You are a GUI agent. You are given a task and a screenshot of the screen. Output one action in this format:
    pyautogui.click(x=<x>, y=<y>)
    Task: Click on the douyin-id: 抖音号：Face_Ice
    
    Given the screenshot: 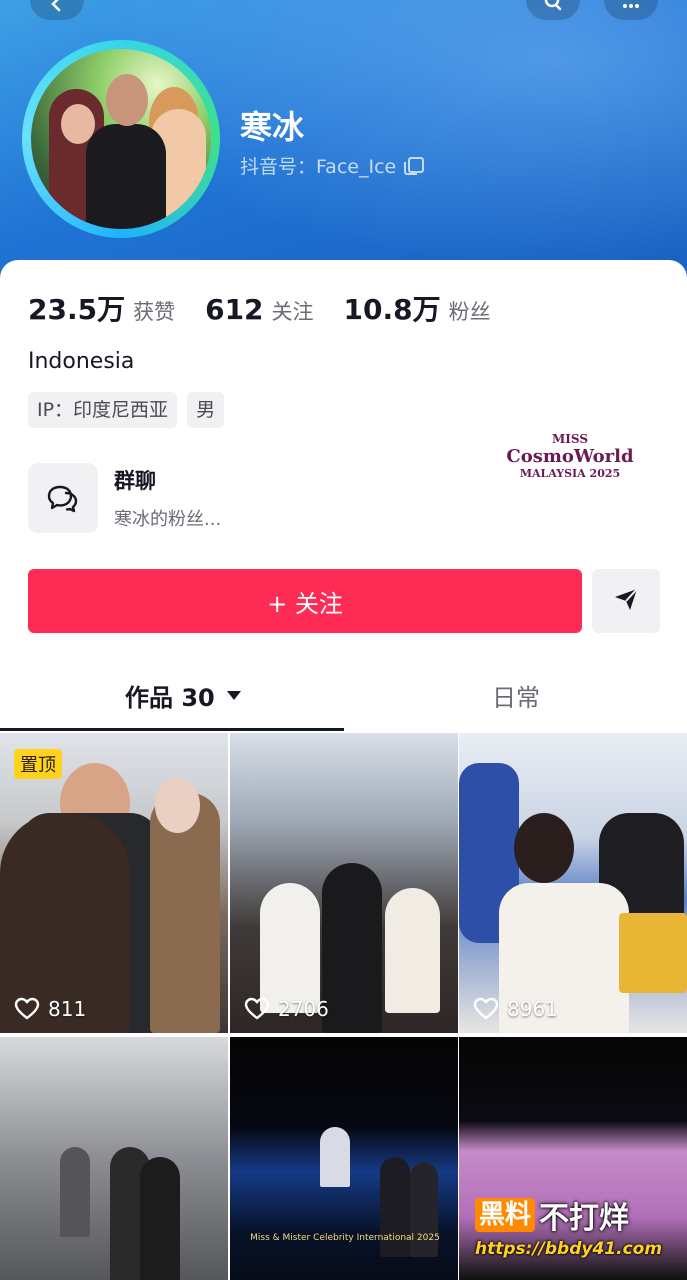 What is the action you would take?
    pyautogui.click(x=332, y=165)
    